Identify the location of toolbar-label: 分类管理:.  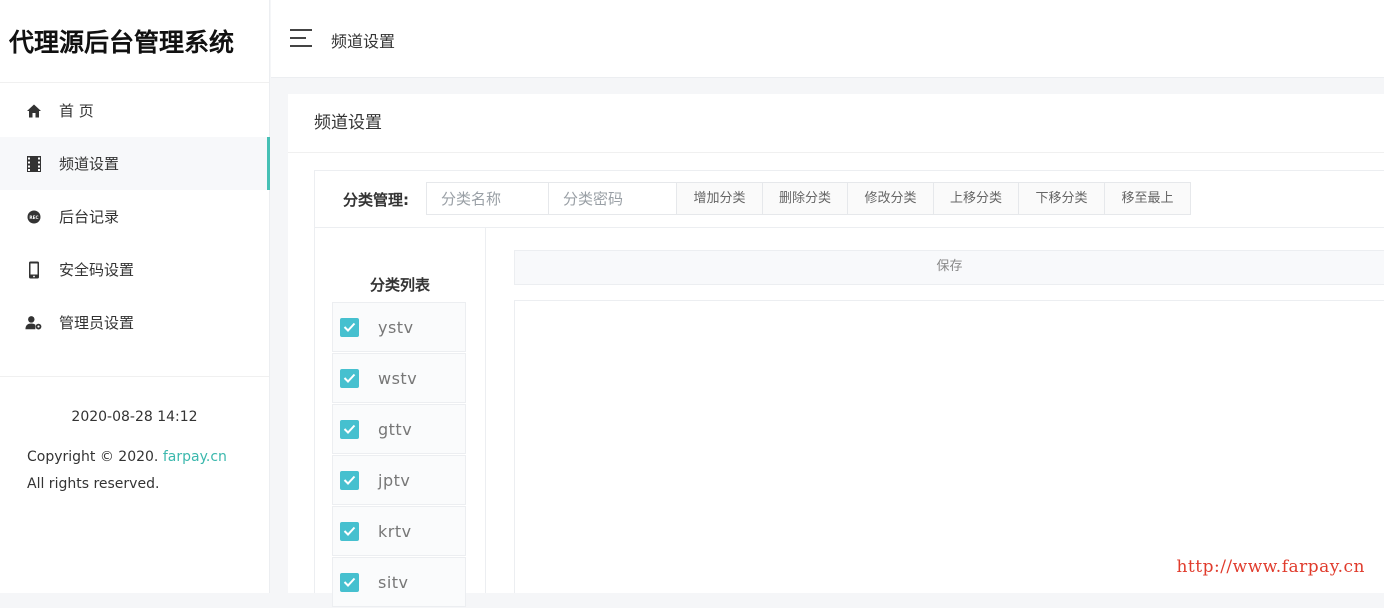
(376, 200).